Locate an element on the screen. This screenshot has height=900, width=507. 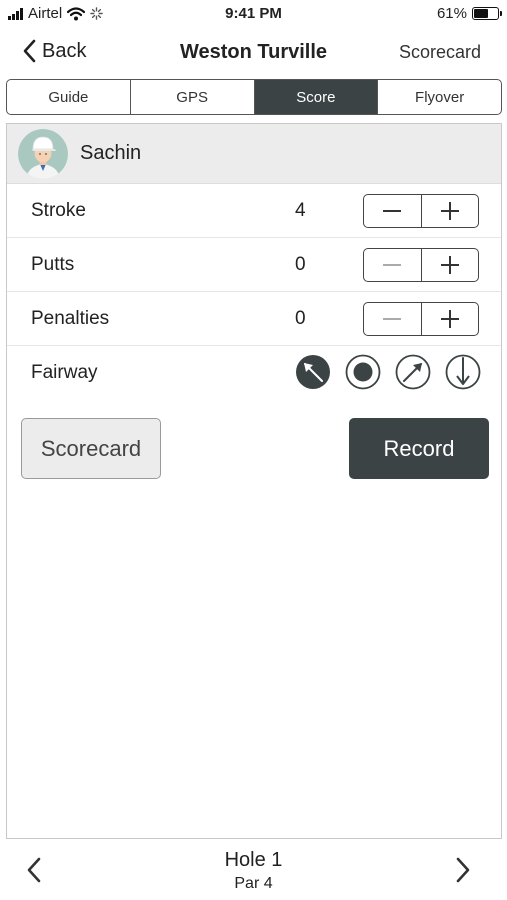
penalties-value: 0 is located at coordinates (300, 318).